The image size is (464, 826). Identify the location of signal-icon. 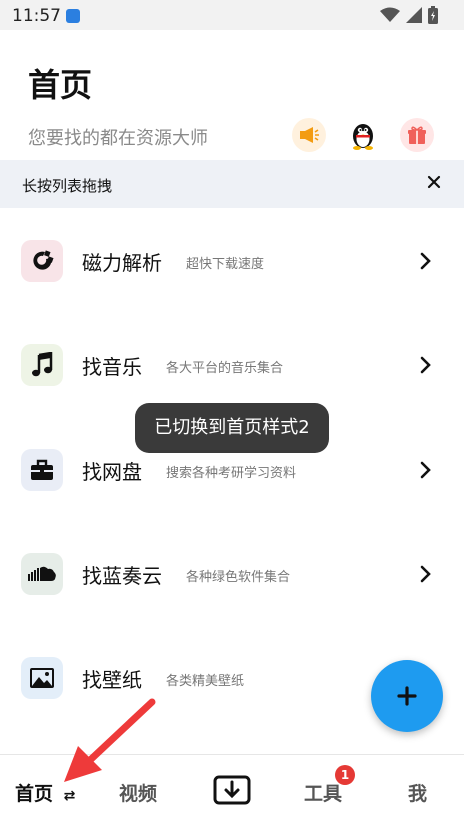
(414, 15).